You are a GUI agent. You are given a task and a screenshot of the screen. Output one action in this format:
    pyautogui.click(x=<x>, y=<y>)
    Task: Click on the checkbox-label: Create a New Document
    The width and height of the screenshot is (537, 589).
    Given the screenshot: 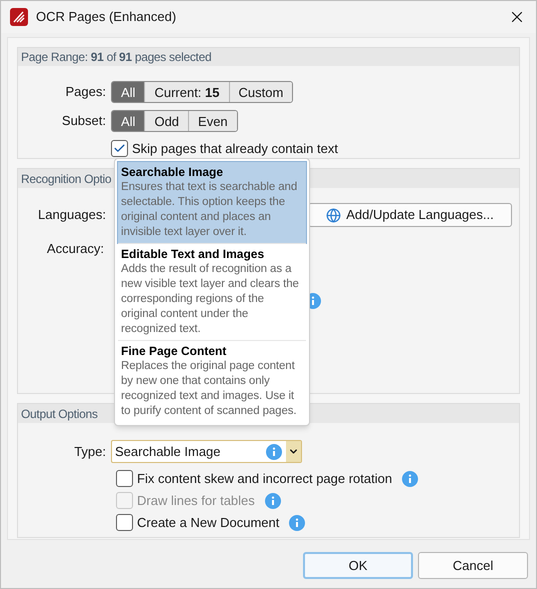 What is the action you would take?
    pyautogui.click(x=208, y=523)
    